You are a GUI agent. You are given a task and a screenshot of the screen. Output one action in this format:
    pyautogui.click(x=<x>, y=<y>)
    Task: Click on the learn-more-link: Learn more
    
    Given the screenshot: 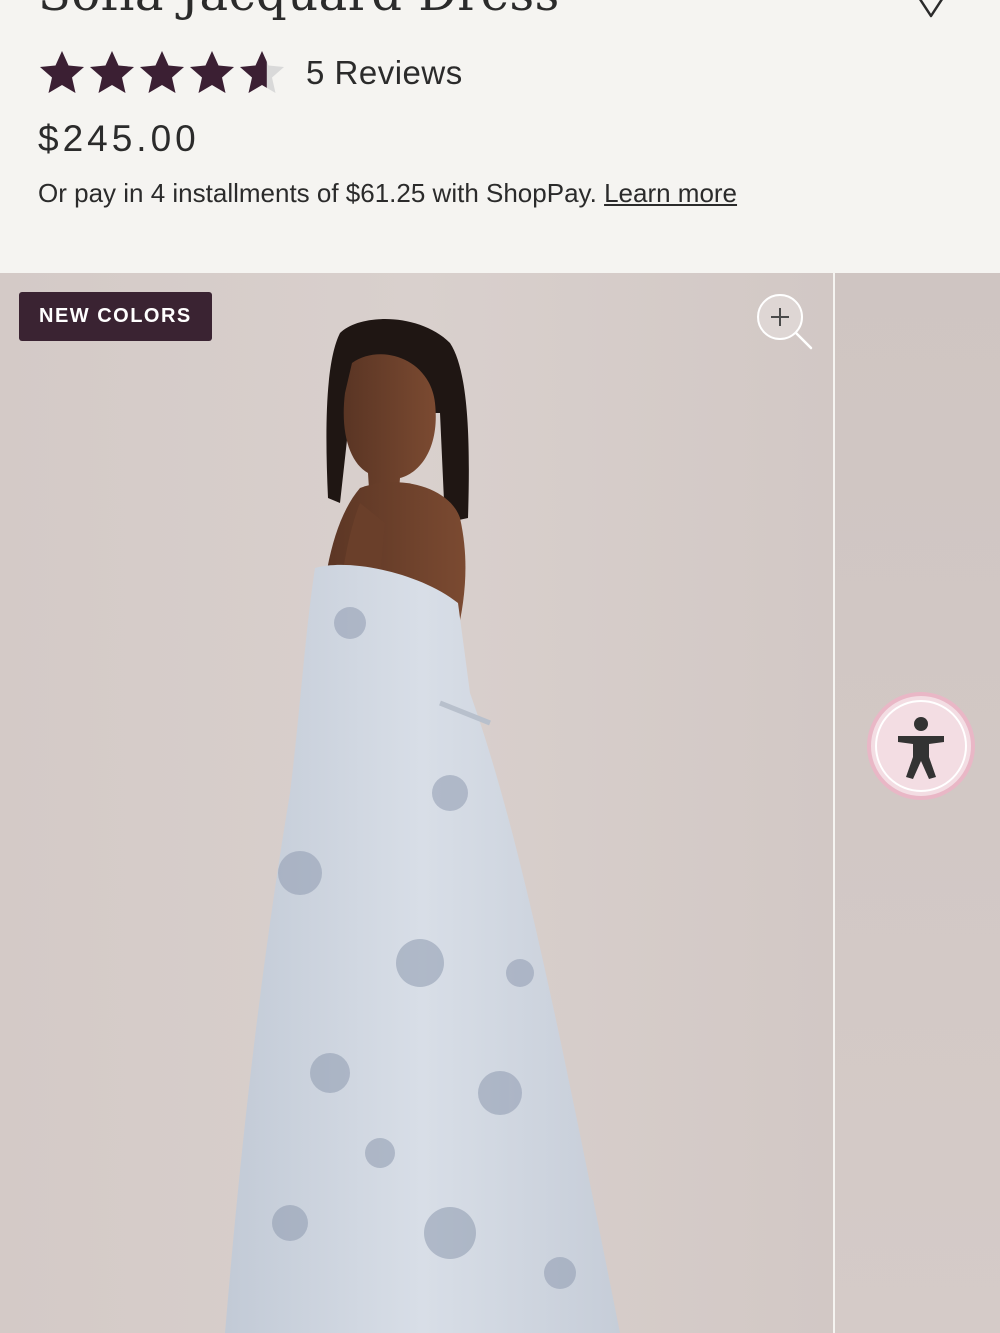 What is the action you would take?
    pyautogui.click(x=670, y=193)
    